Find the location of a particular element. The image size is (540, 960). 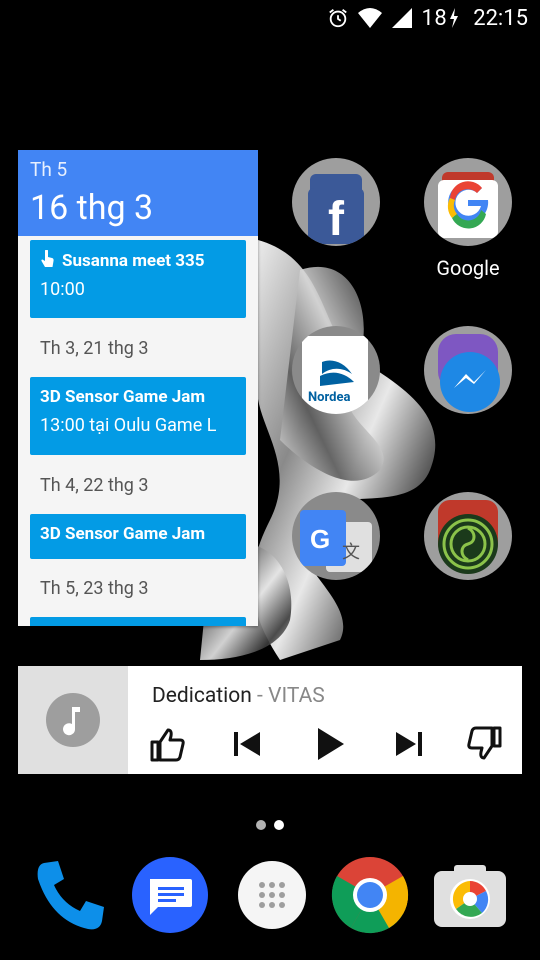

wifi-icon is located at coordinates (370, 18).